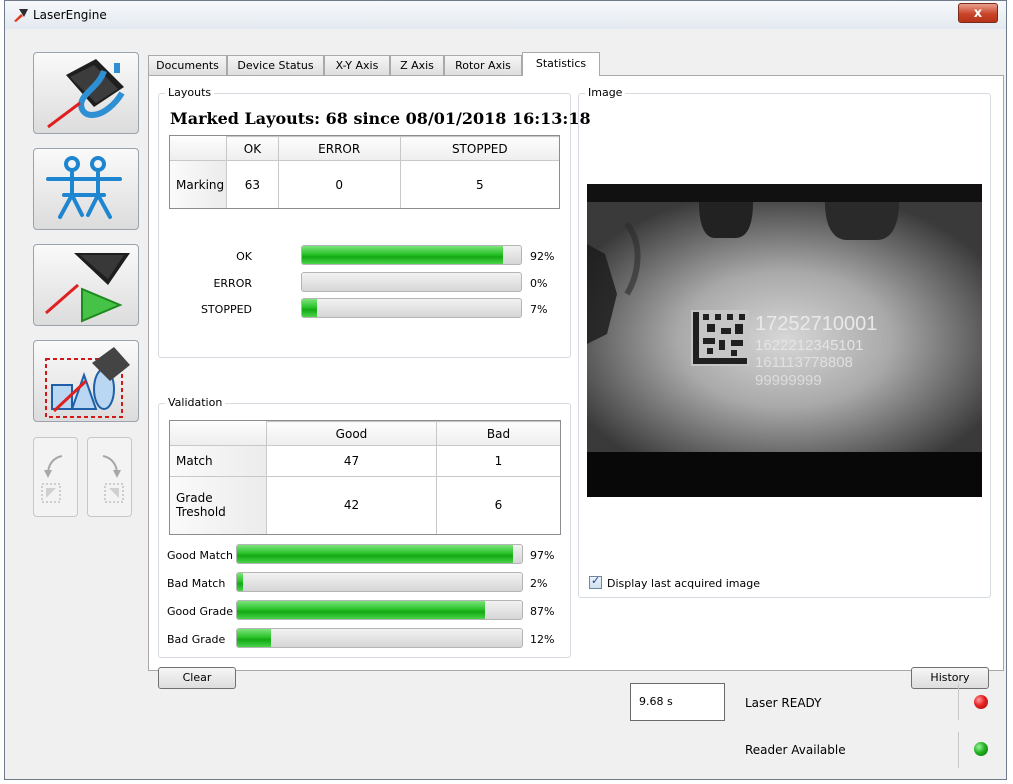 The height and width of the screenshot is (784, 1013). What do you see at coordinates (505, 15) in the screenshot?
I see `title-bar: LaserEngine x` at bounding box center [505, 15].